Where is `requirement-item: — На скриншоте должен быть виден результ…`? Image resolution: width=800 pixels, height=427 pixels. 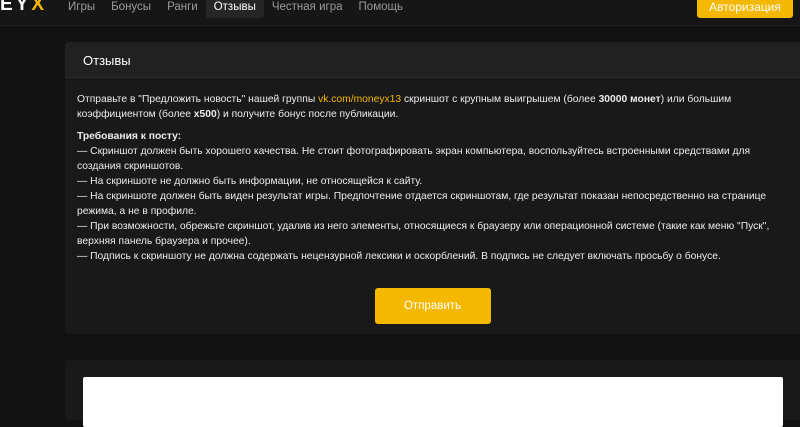 requirement-item: — На скриншоте должен быть виден результ… is located at coordinates (422, 204).